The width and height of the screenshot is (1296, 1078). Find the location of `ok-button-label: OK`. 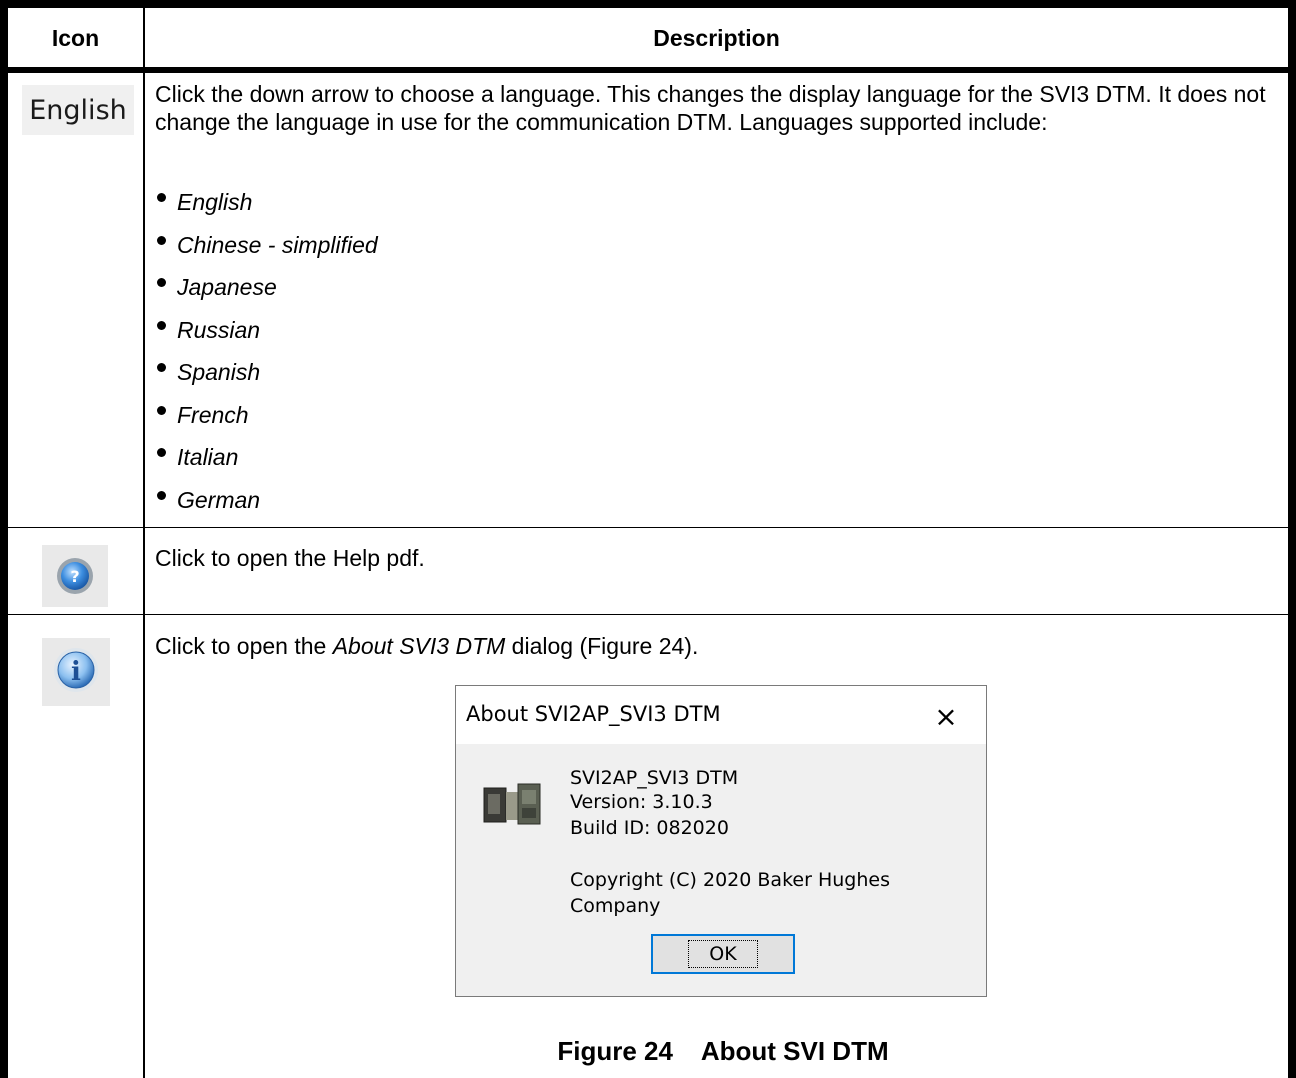

ok-button-label: OK is located at coordinates (723, 954).